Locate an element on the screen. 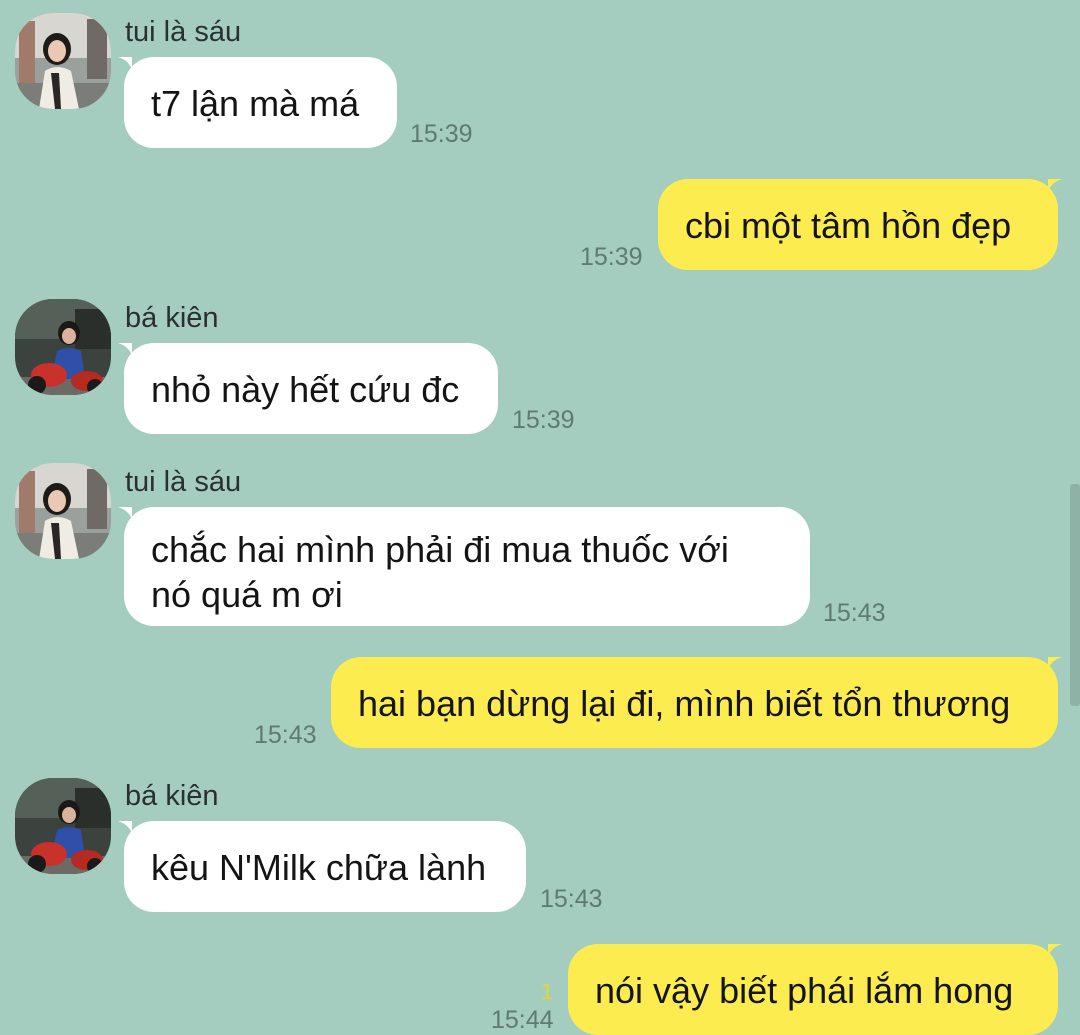  unread-count: 1 is located at coordinates (547, 991).